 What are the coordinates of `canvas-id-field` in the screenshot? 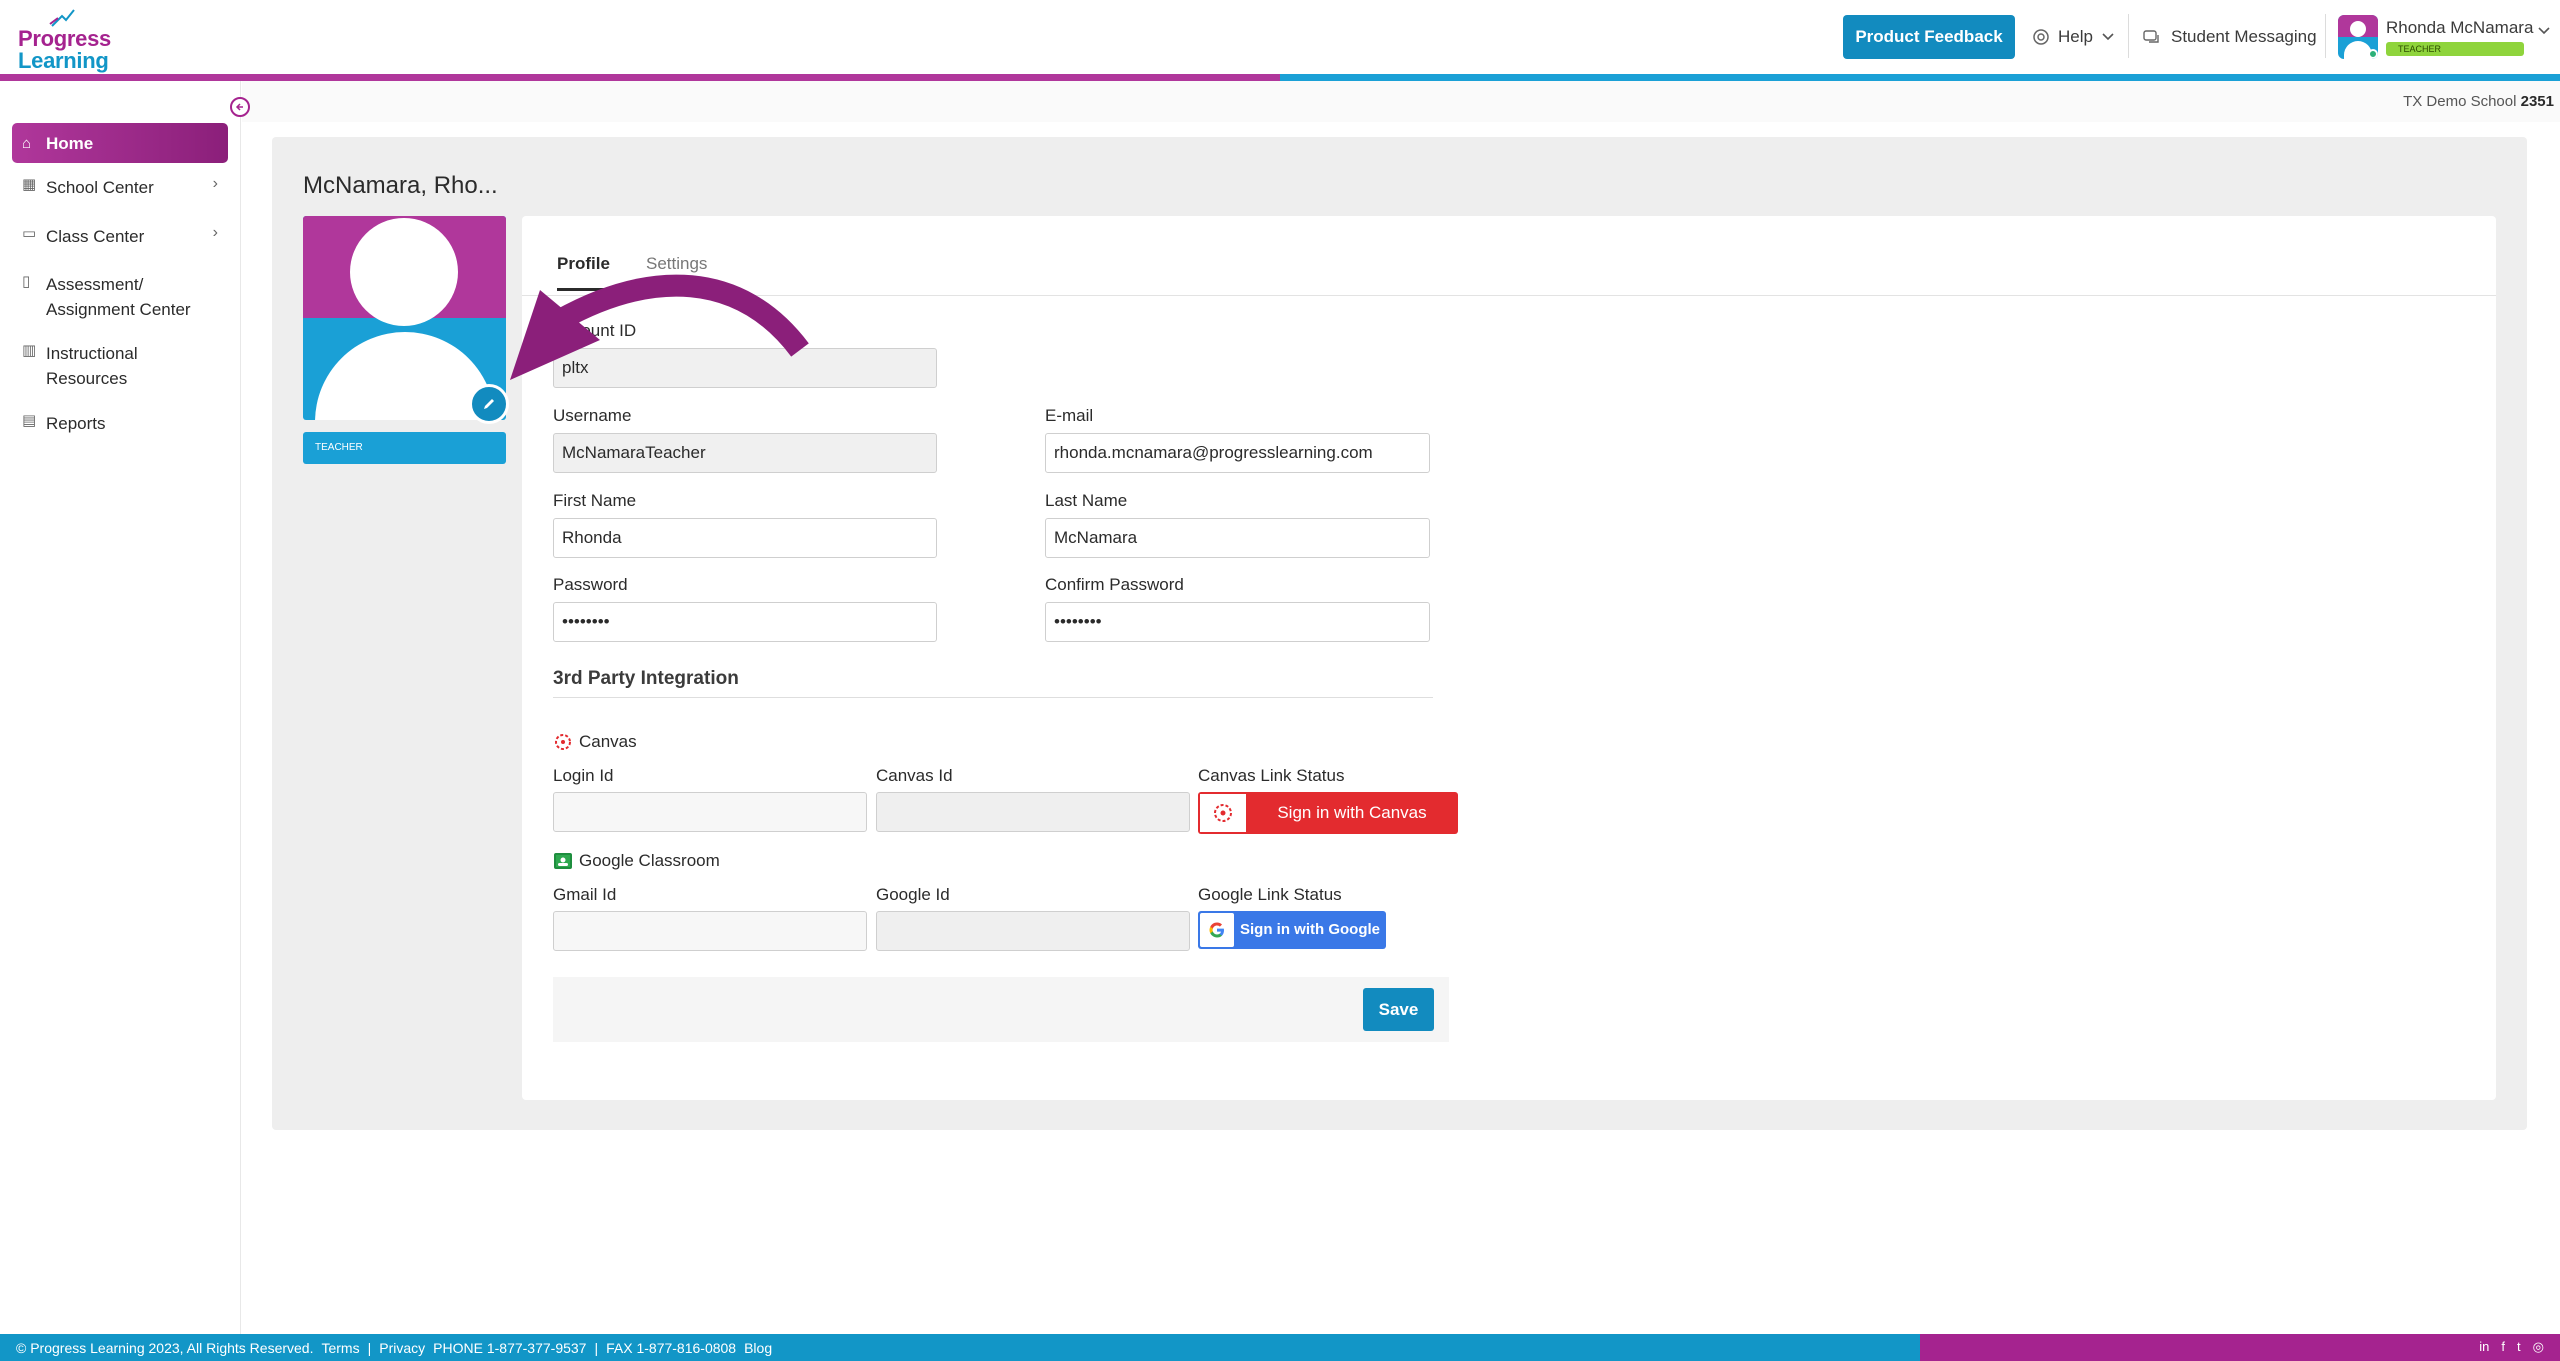 It's located at (1033, 812).